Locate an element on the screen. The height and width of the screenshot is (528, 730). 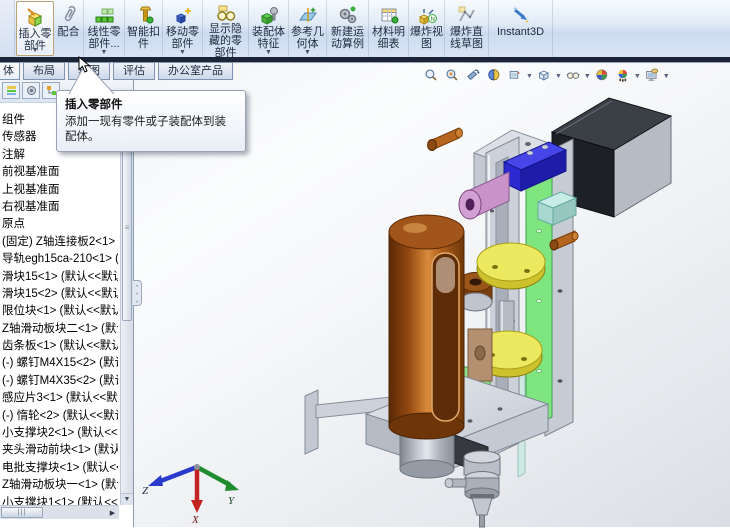
ribbon-button-show-hidden: 显示隐藏的零部件 is located at coordinates (226, 29).